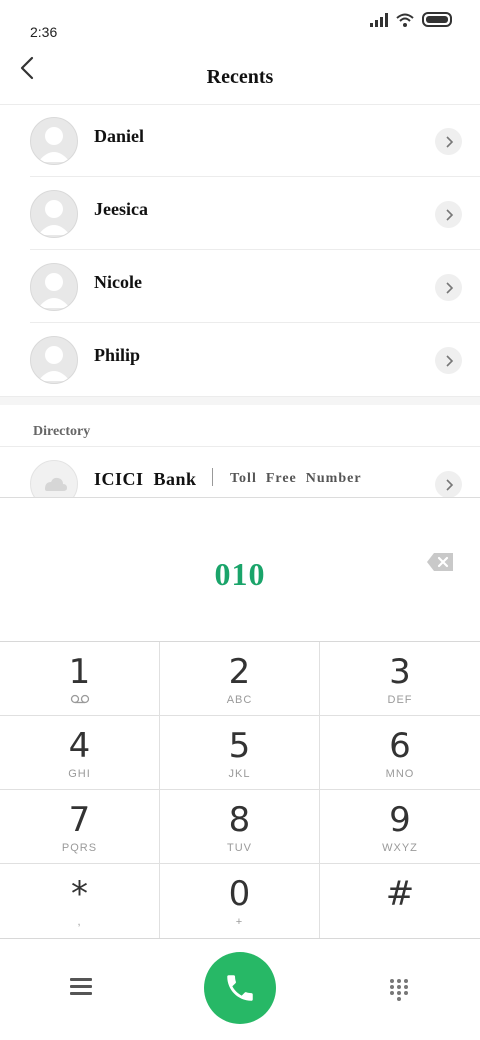  I want to click on key-letters: ABC, so click(239, 700).